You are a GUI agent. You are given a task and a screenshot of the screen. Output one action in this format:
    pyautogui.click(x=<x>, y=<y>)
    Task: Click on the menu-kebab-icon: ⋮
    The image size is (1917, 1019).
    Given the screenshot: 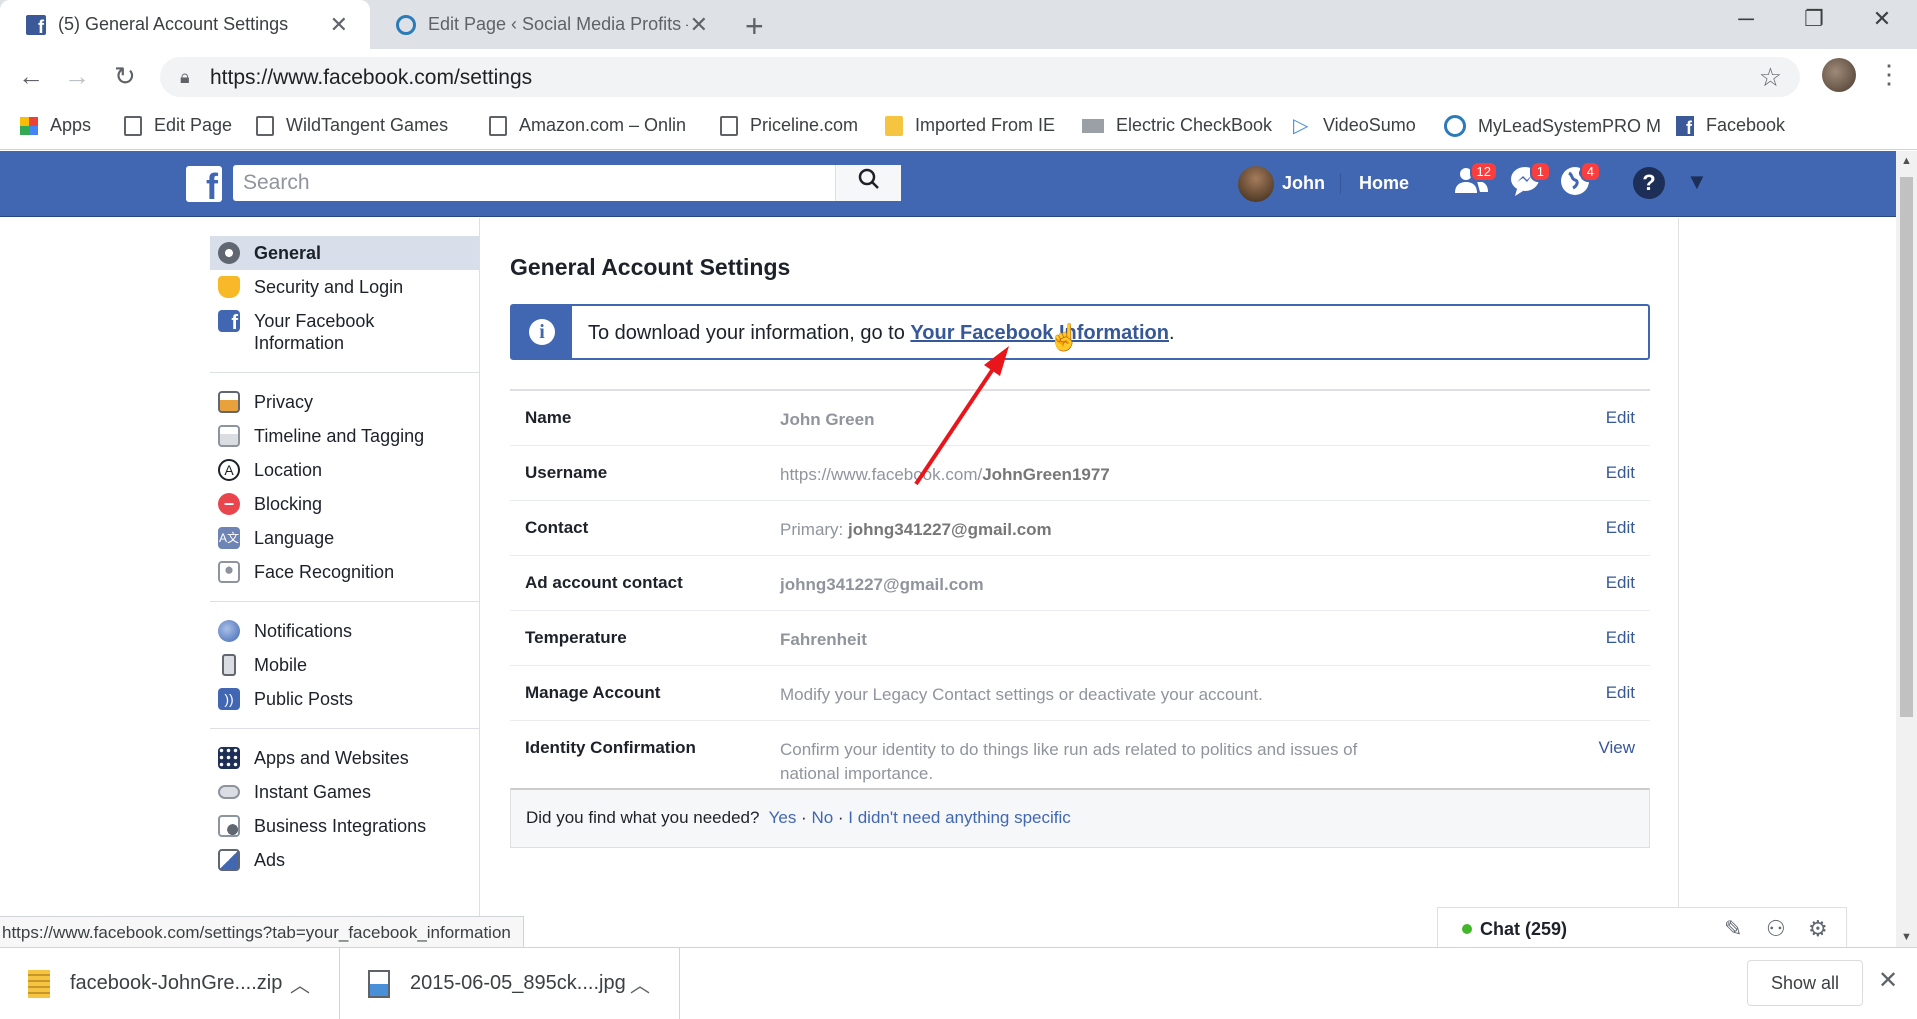 What is the action you would take?
    pyautogui.click(x=1889, y=74)
    